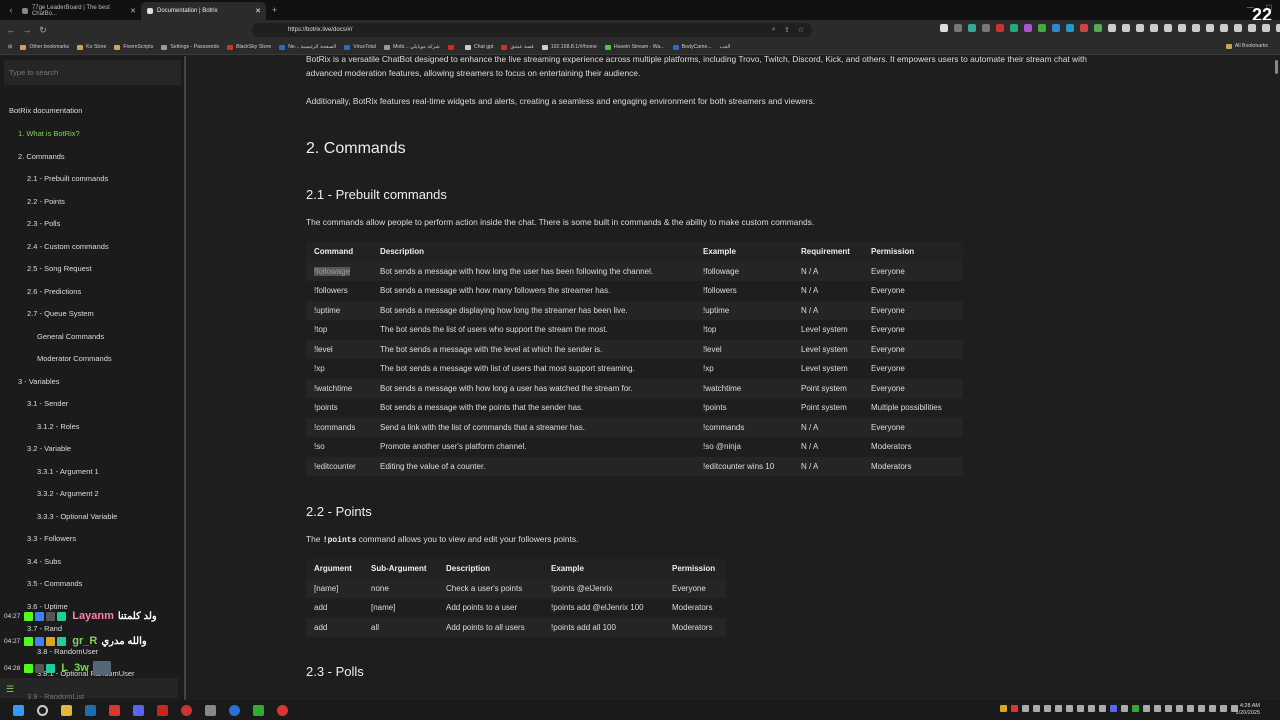 This screenshot has height=720, width=1280. I want to click on discord-icon, so click(138, 710).